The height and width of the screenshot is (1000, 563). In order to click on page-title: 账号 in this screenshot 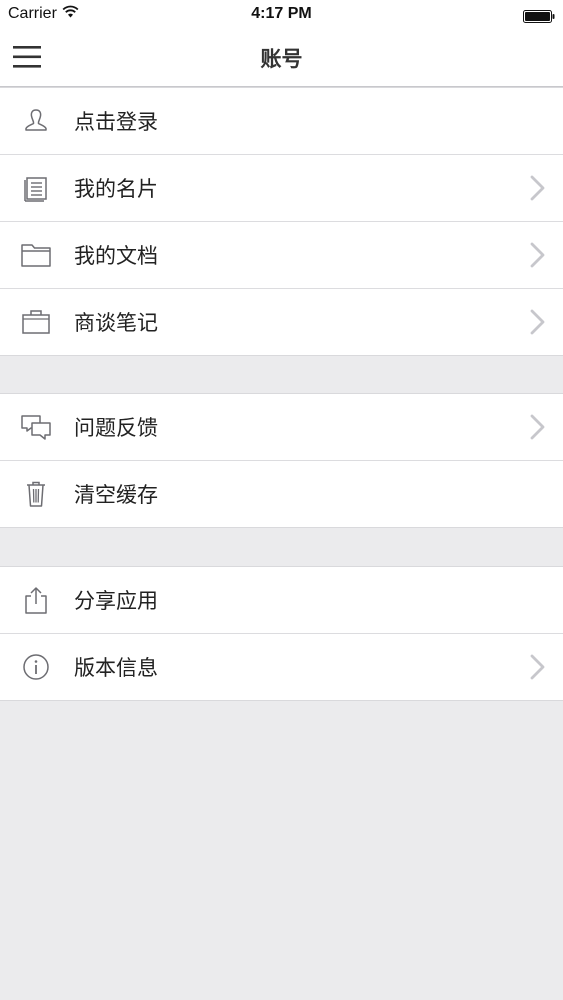, I will do `click(281, 59)`.